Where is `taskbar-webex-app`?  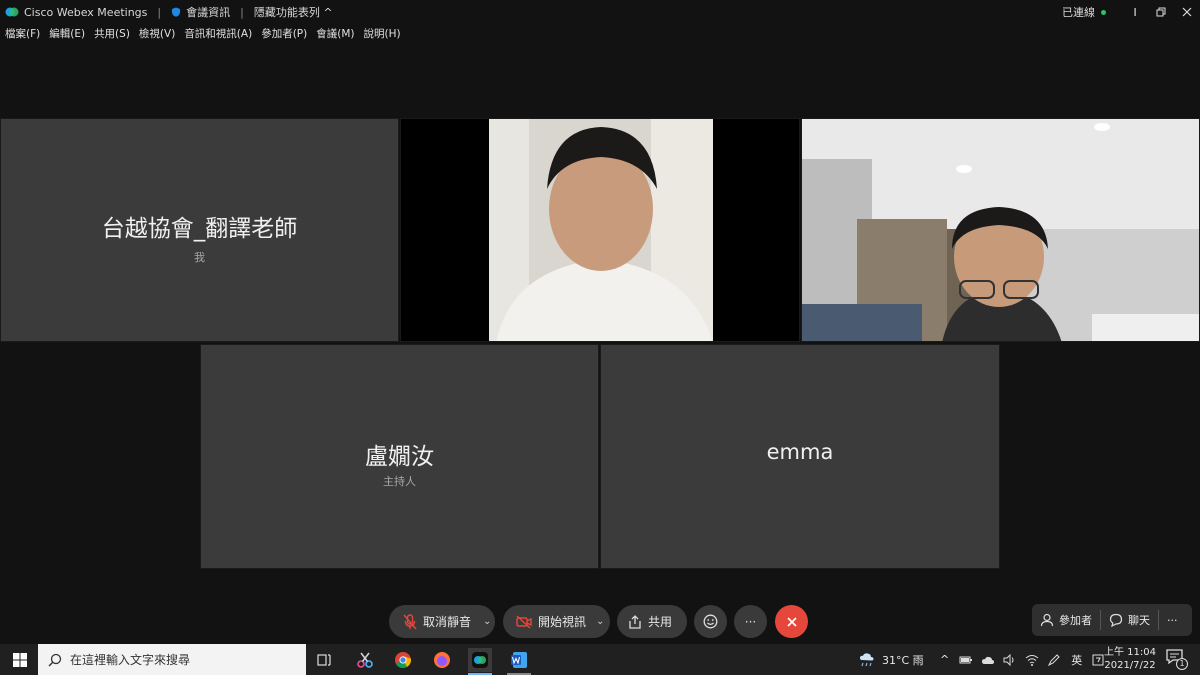 taskbar-webex-app is located at coordinates (480, 660).